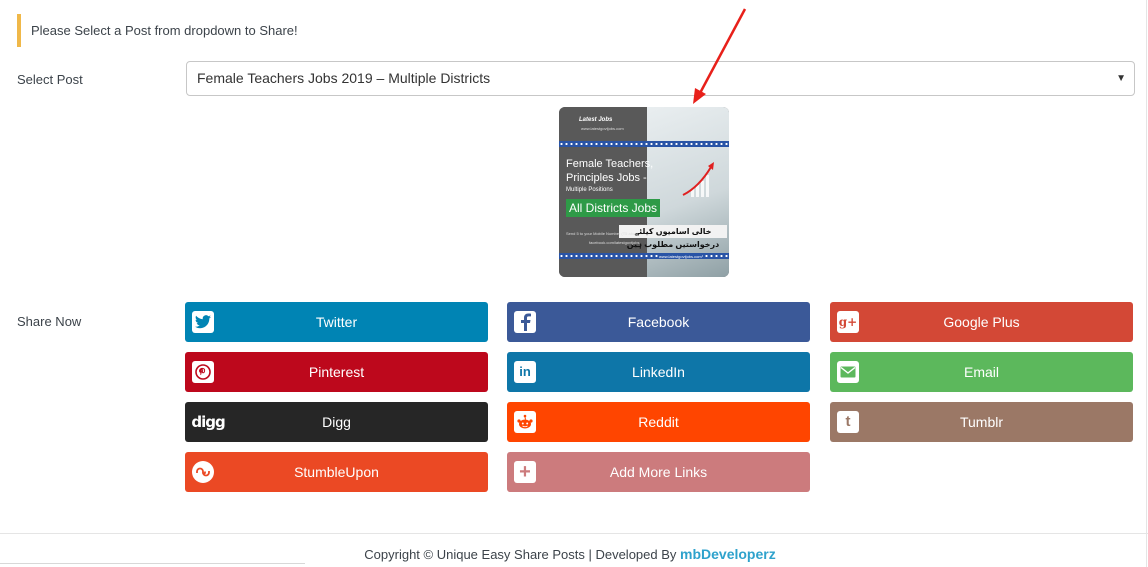 The width and height of the screenshot is (1148, 567). I want to click on thumbnail-site: www.latestgovtjobs.com, so click(680, 256).